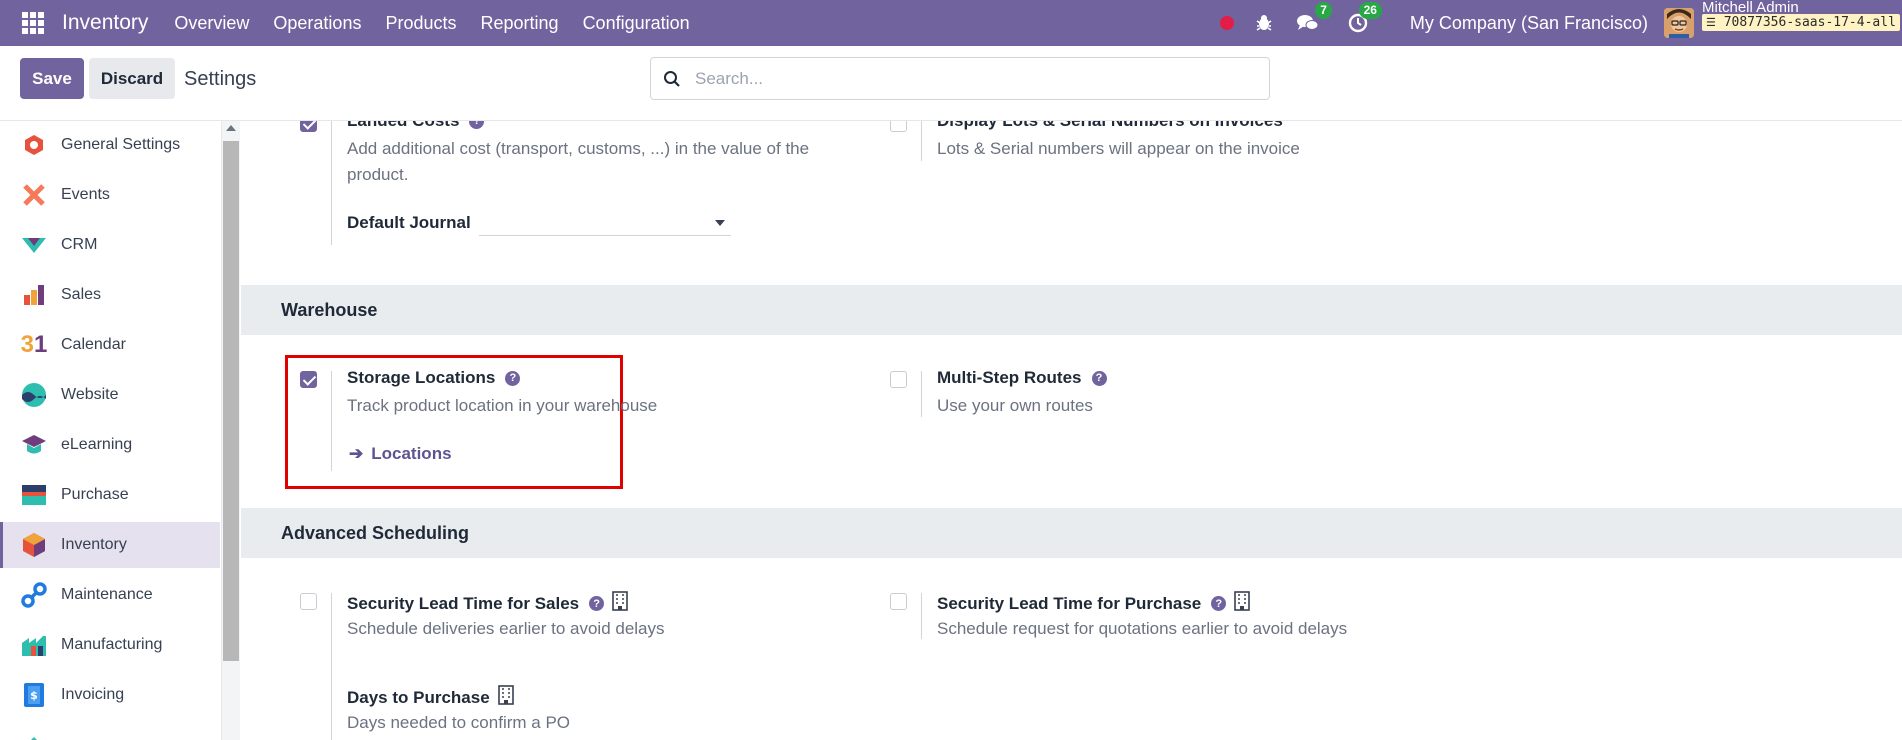 This screenshot has height=740, width=1902. What do you see at coordinates (636, 23) in the screenshot?
I see `menu-configuration: Configuration` at bounding box center [636, 23].